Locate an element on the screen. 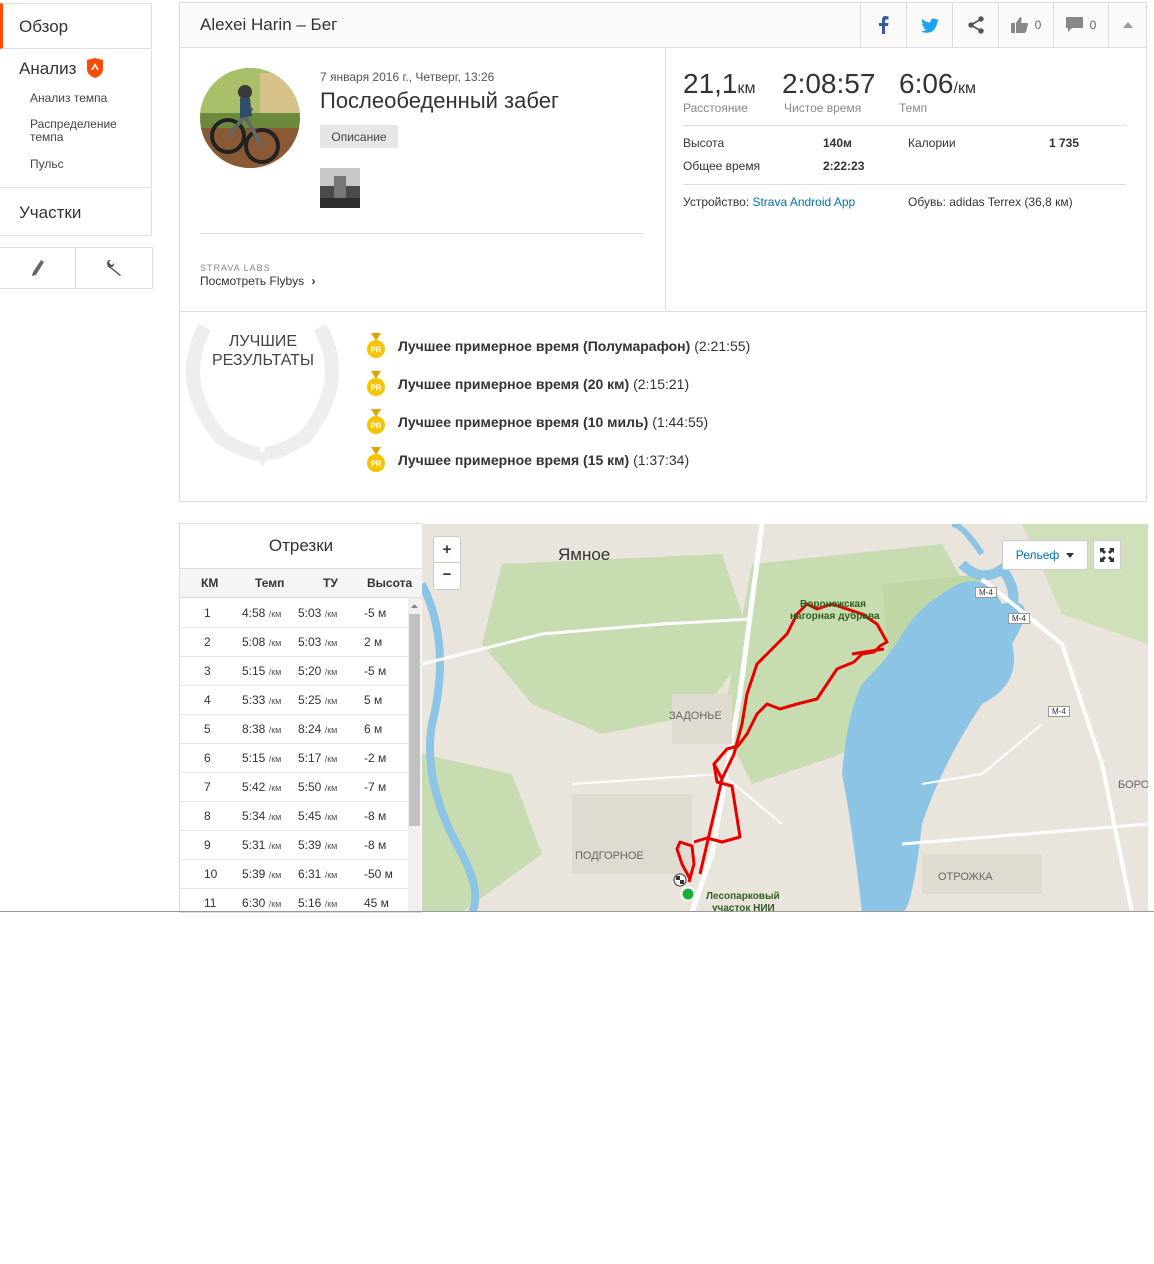 The height and width of the screenshot is (1264, 1154). cell-elevation: -7 м is located at coordinates (375, 787).